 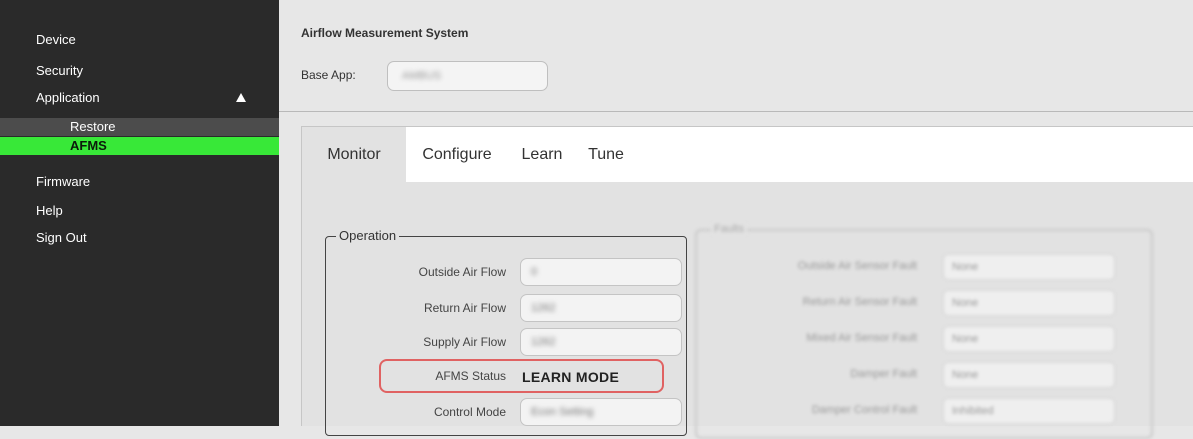 I want to click on tab-bar: Monitor Configure Learn Tune, so click(x=747, y=154).